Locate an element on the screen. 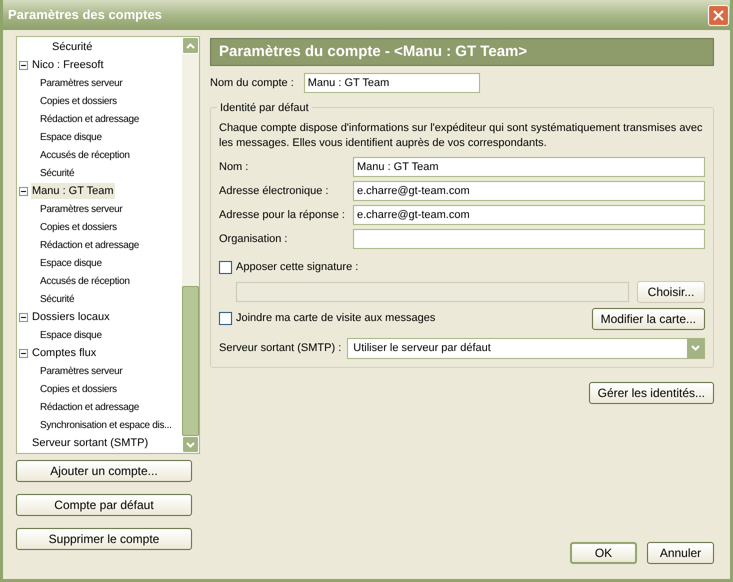 The width and height of the screenshot is (733, 582). description: Chaque compte dispose d'informations sur l'expéditeur qui sont systématiquement transmises avec les messages. Elles vous identifient auprès de vos correspondants. is located at coordinates (461, 136).